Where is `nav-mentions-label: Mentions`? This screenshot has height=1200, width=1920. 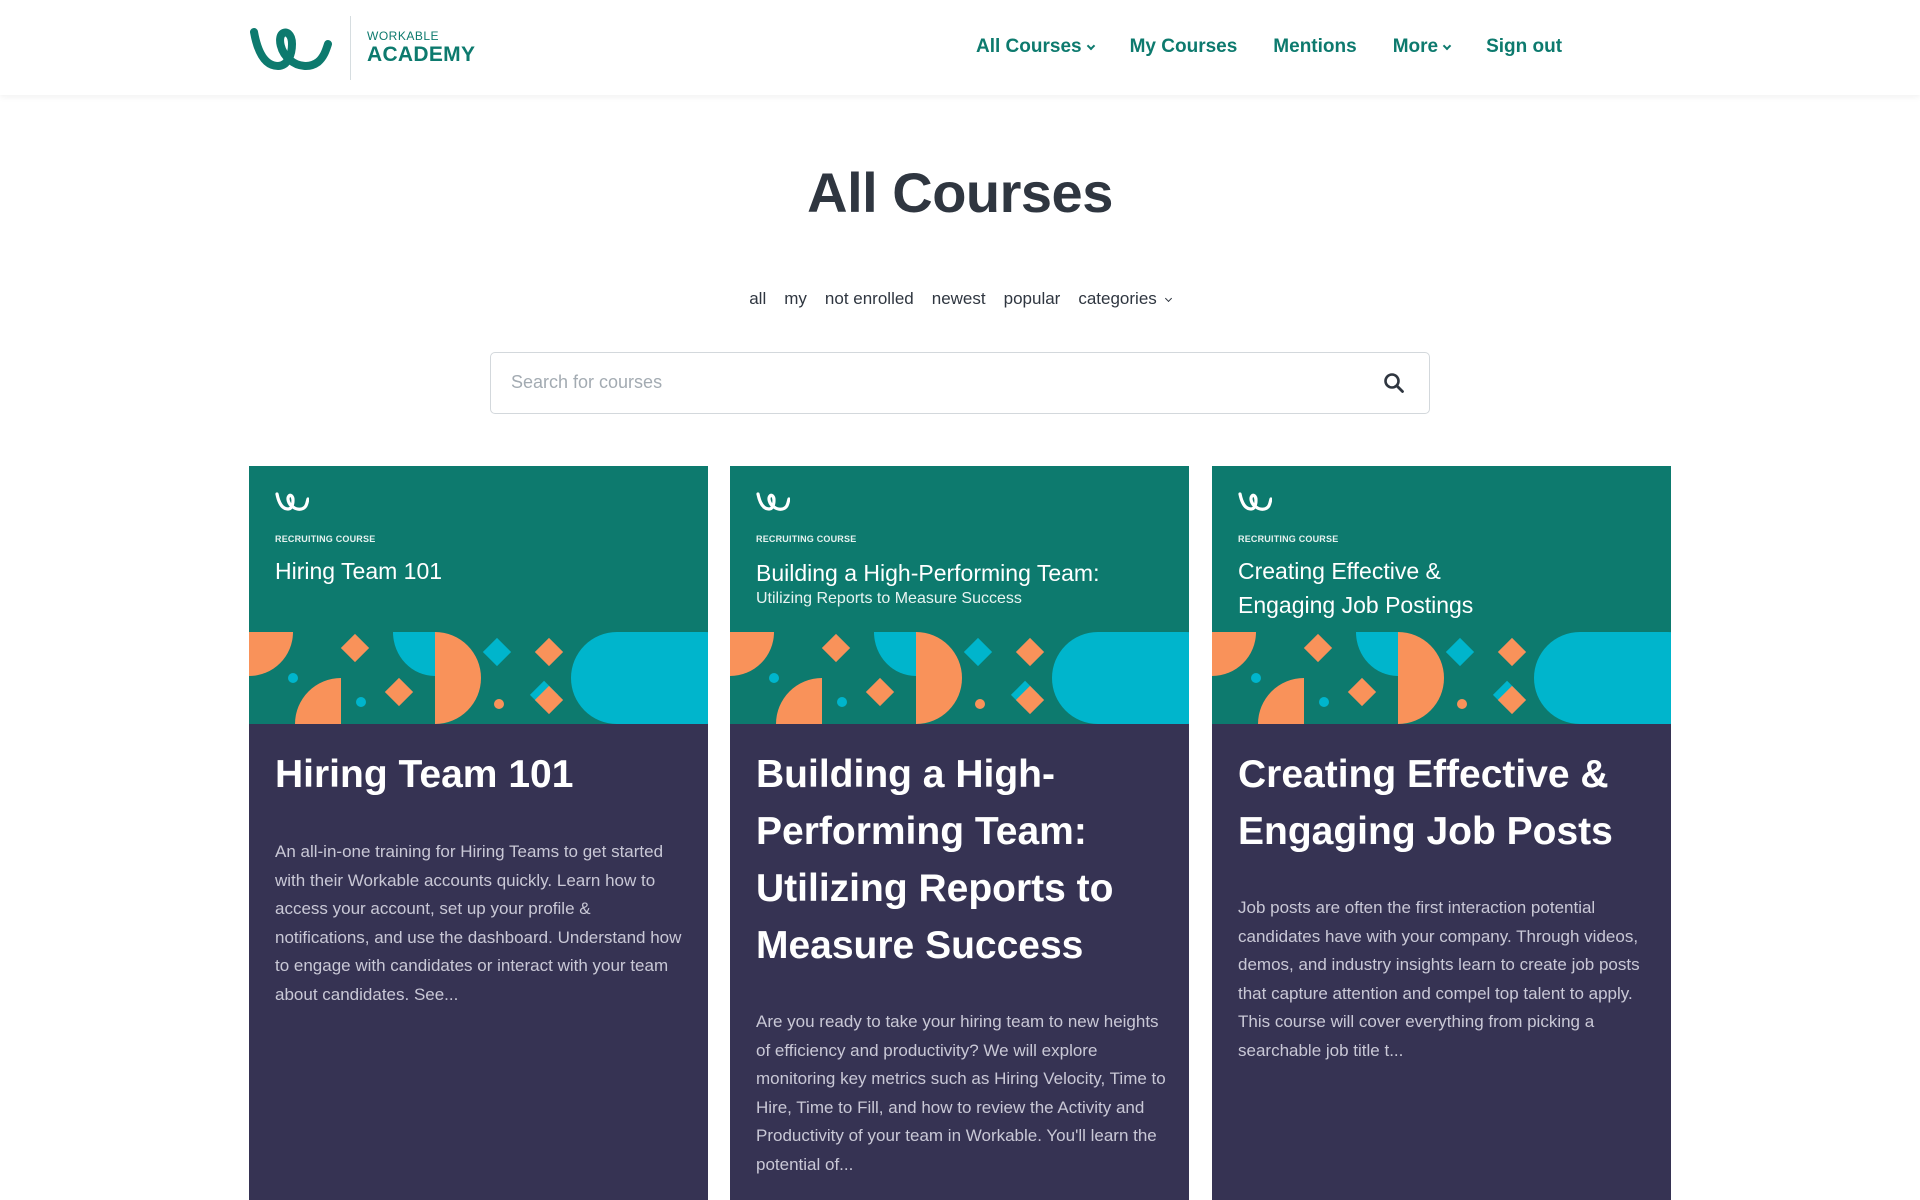
nav-mentions-label: Mentions is located at coordinates (1315, 46).